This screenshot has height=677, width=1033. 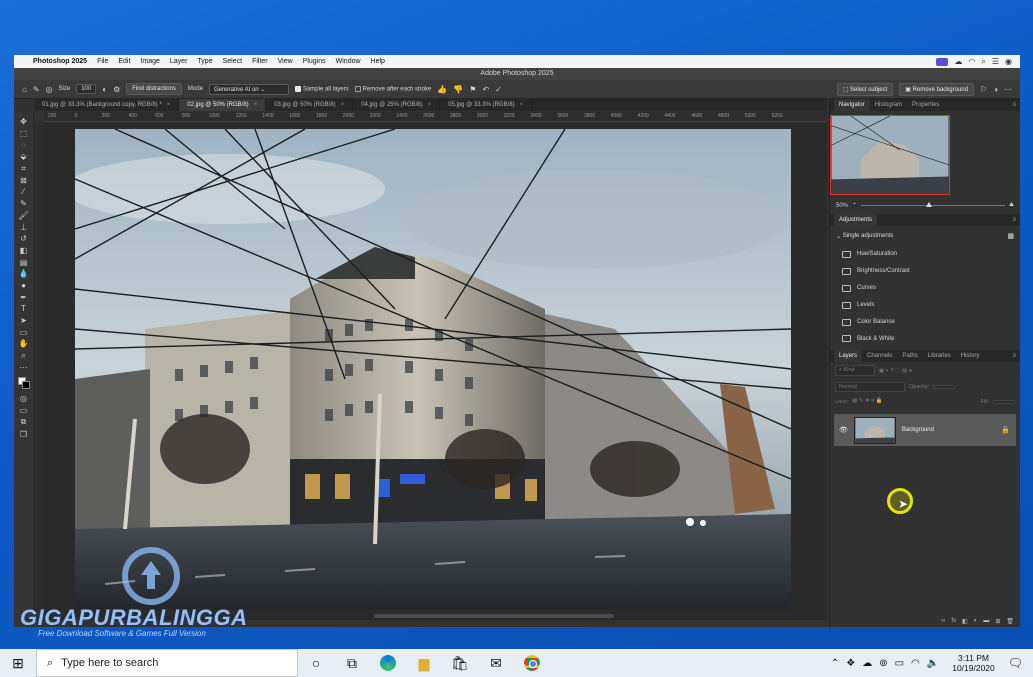 I want to click on screen-mode-icon: ▭, so click(x=24, y=411).